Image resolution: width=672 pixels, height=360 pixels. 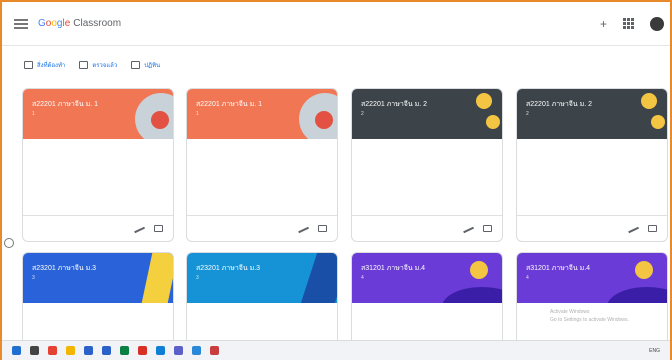 I want to click on start-icon, so click(x=16, y=350).